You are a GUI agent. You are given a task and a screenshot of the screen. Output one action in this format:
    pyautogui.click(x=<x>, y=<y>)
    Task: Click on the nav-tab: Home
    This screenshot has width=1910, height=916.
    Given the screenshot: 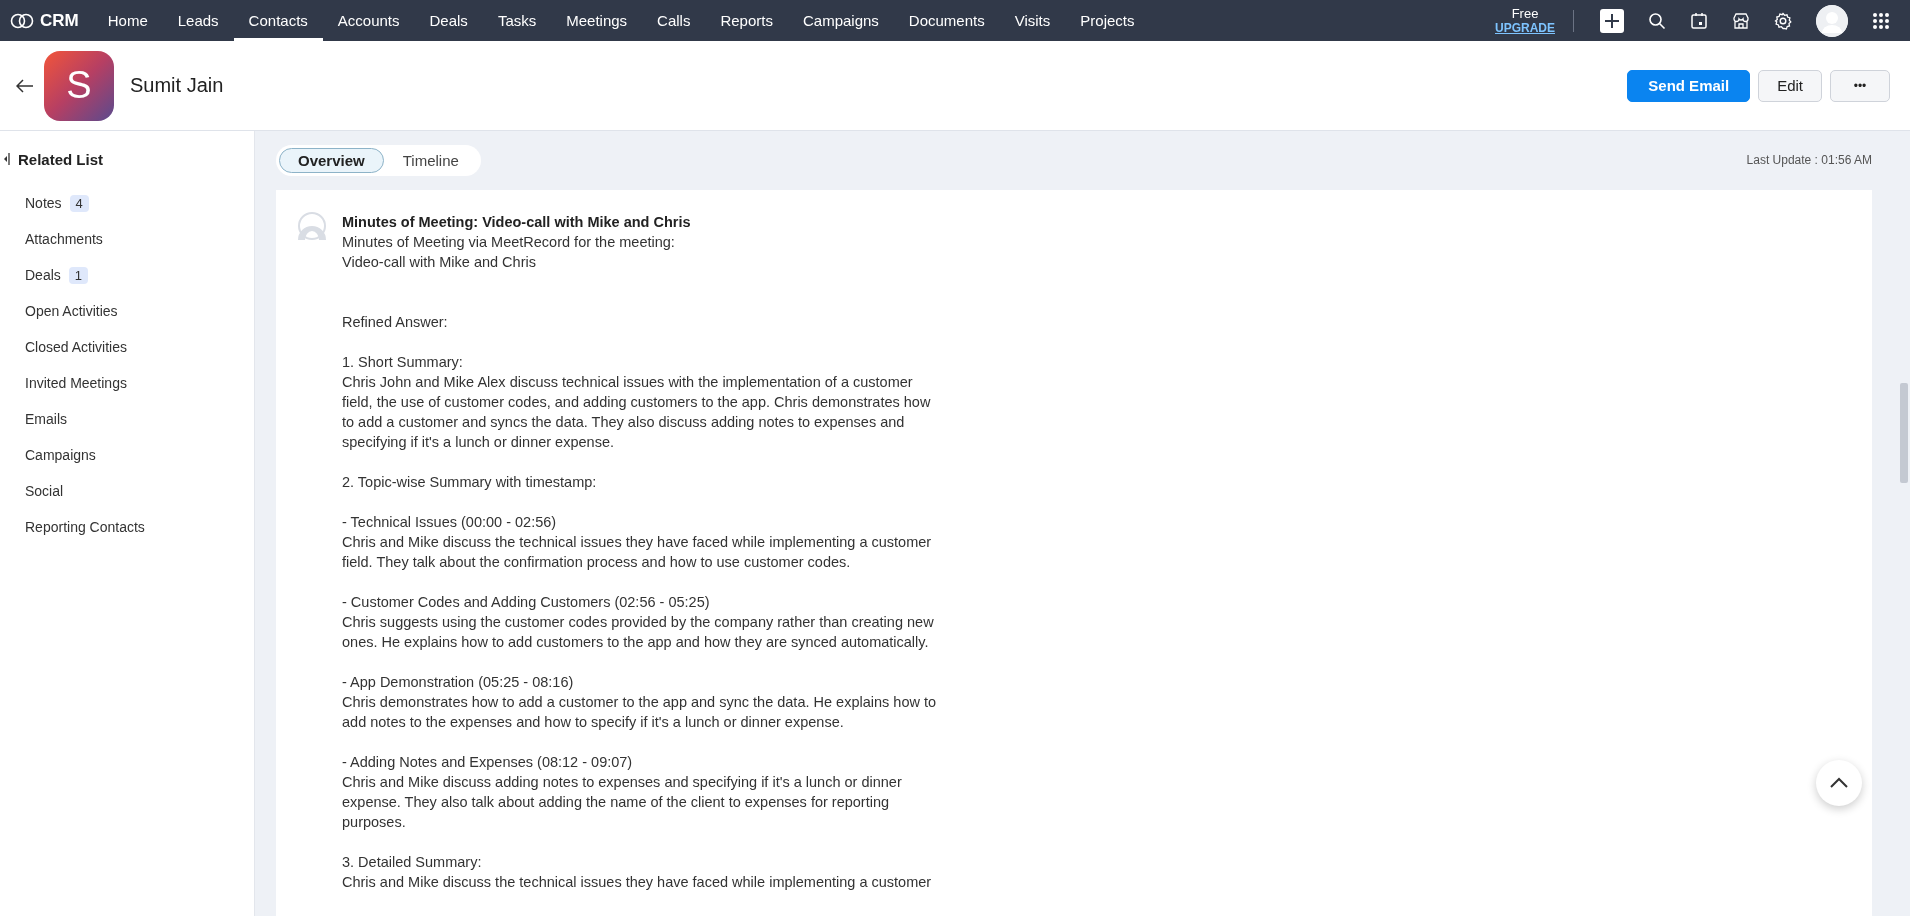 What is the action you would take?
    pyautogui.click(x=127, y=20)
    